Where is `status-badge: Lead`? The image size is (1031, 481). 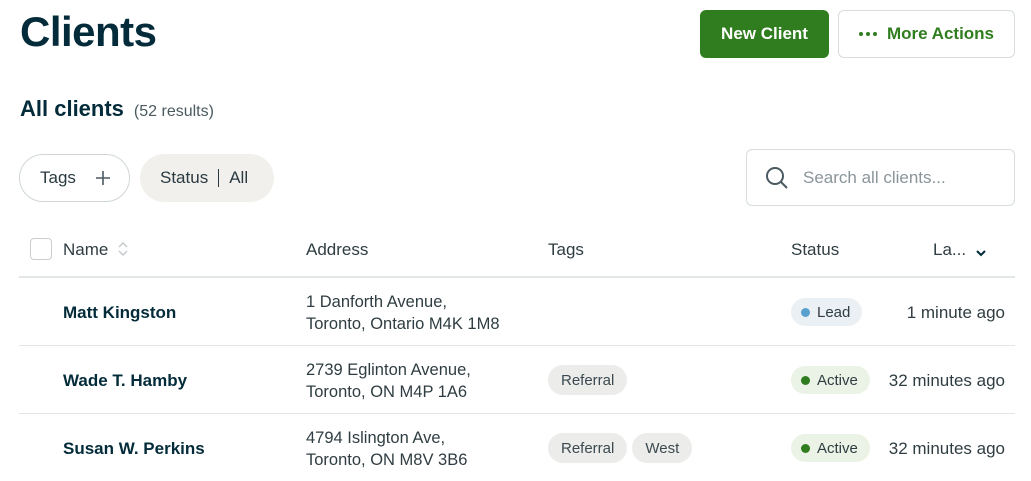 status-badge: Lead is located at coordinates (827, 312).